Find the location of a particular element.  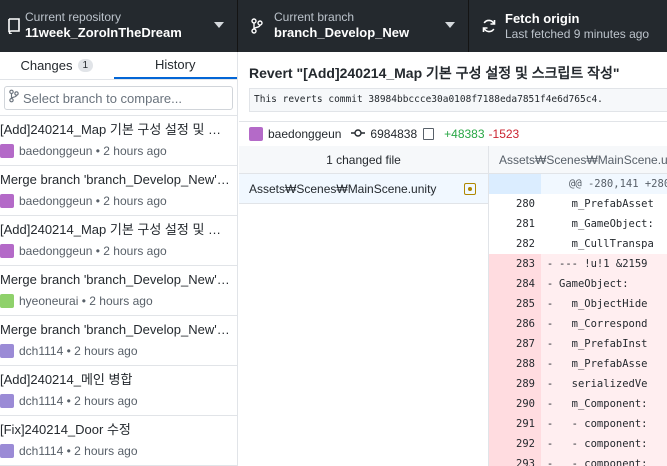

sidebar-tabs: Changes 1 History is located at coordinates (118, 66).